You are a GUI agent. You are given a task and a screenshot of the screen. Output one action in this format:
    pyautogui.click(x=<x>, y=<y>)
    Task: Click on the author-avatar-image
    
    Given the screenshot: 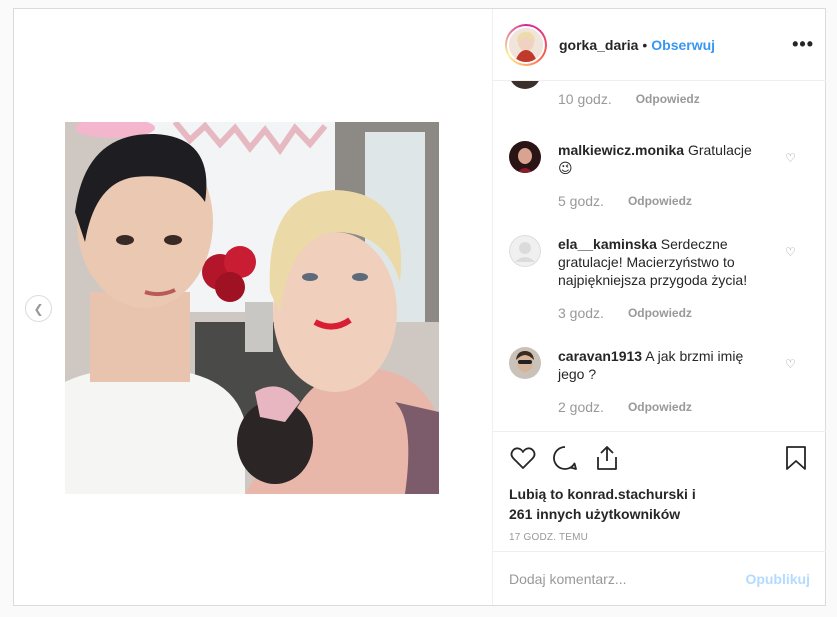 What is the action you would take?
    pyautogui.click(x=526, y=44)
    